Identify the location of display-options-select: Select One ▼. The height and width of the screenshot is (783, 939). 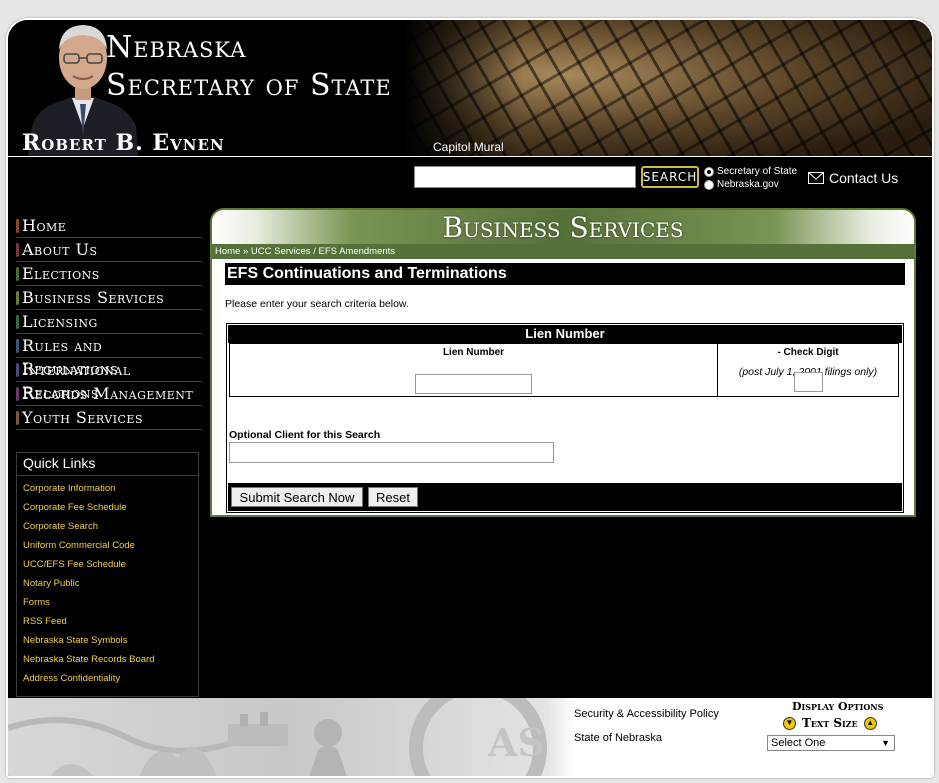
(831, 743).